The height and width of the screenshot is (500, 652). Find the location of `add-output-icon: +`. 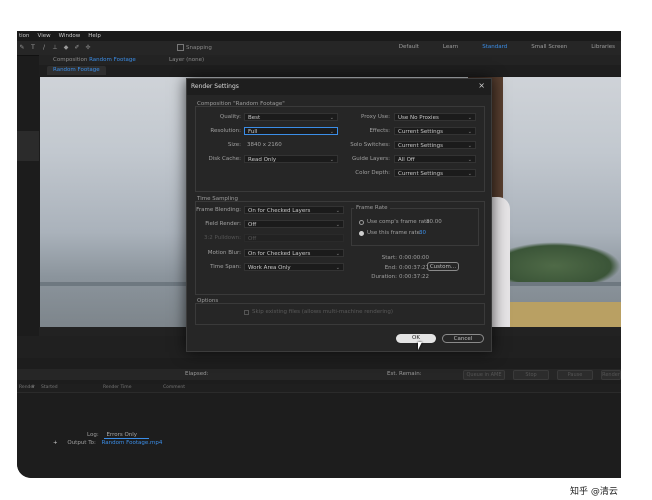

add-output-icon: + is located at coordinates (55, 443).